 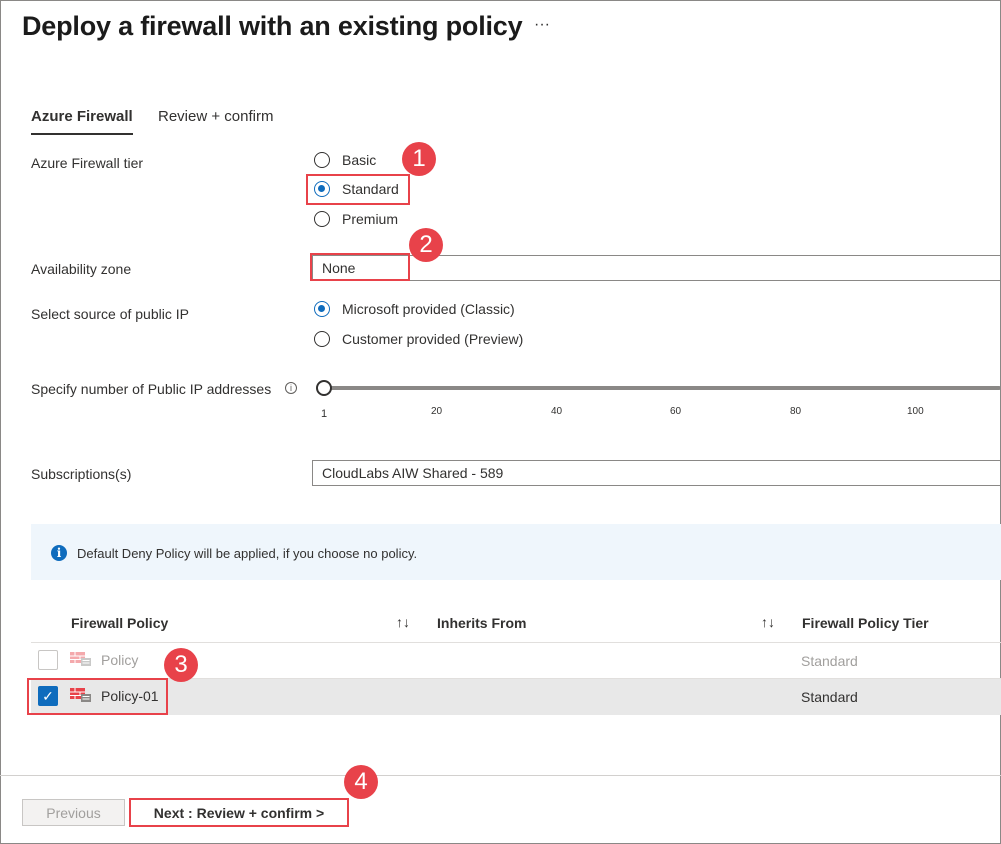 What do you see at coordinates (829, 661) in the screenshot?
I see `row-policy-tier: Standard` at bounding box center [829, 661].